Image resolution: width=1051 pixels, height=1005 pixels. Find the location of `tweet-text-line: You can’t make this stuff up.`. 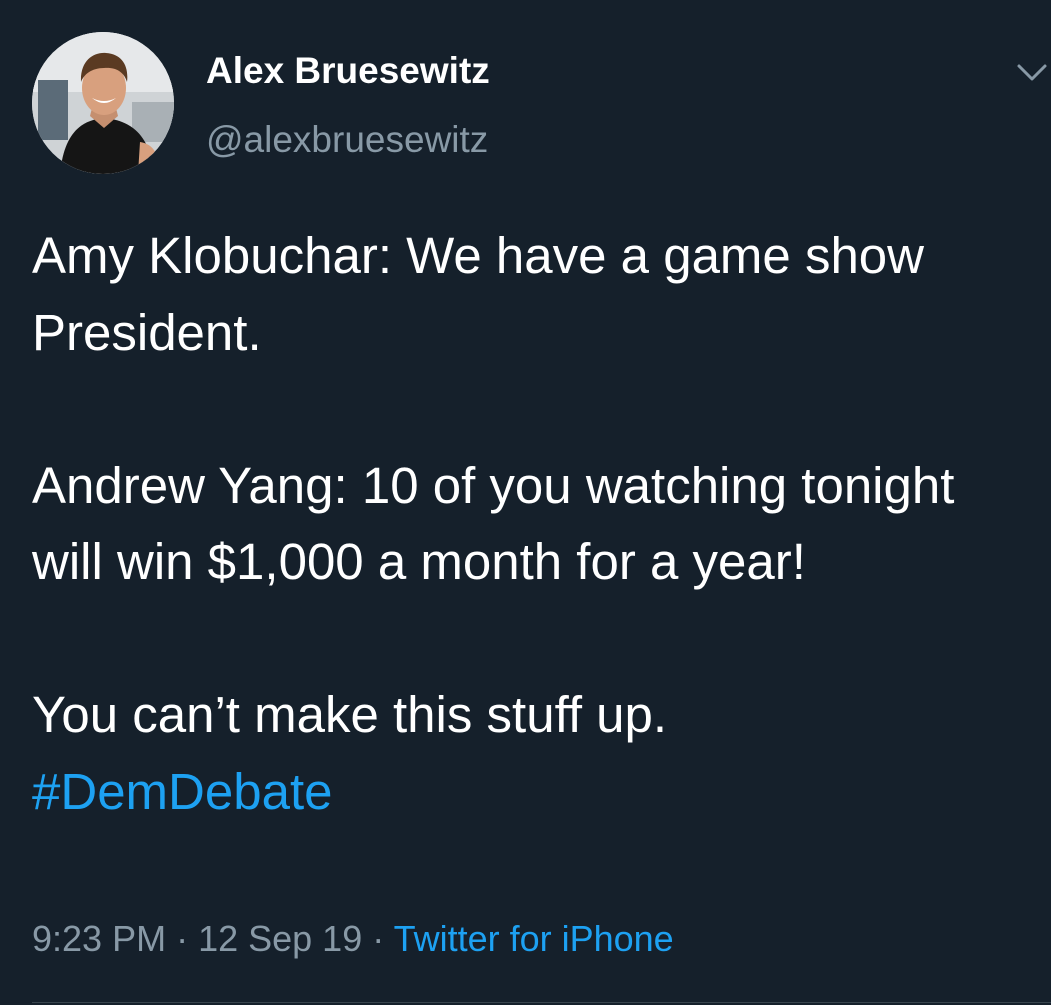

tweet-text-line: You can’t make this stuff up. is located at coordinates (350, 714).